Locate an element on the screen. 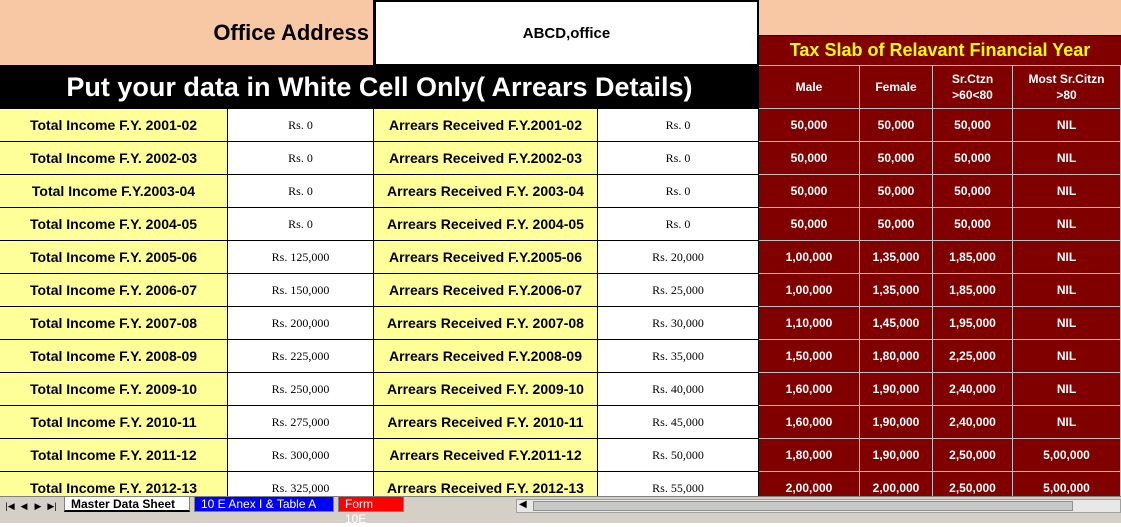  next-sheet-icon: ▶ is located at coordinates (38, 506).